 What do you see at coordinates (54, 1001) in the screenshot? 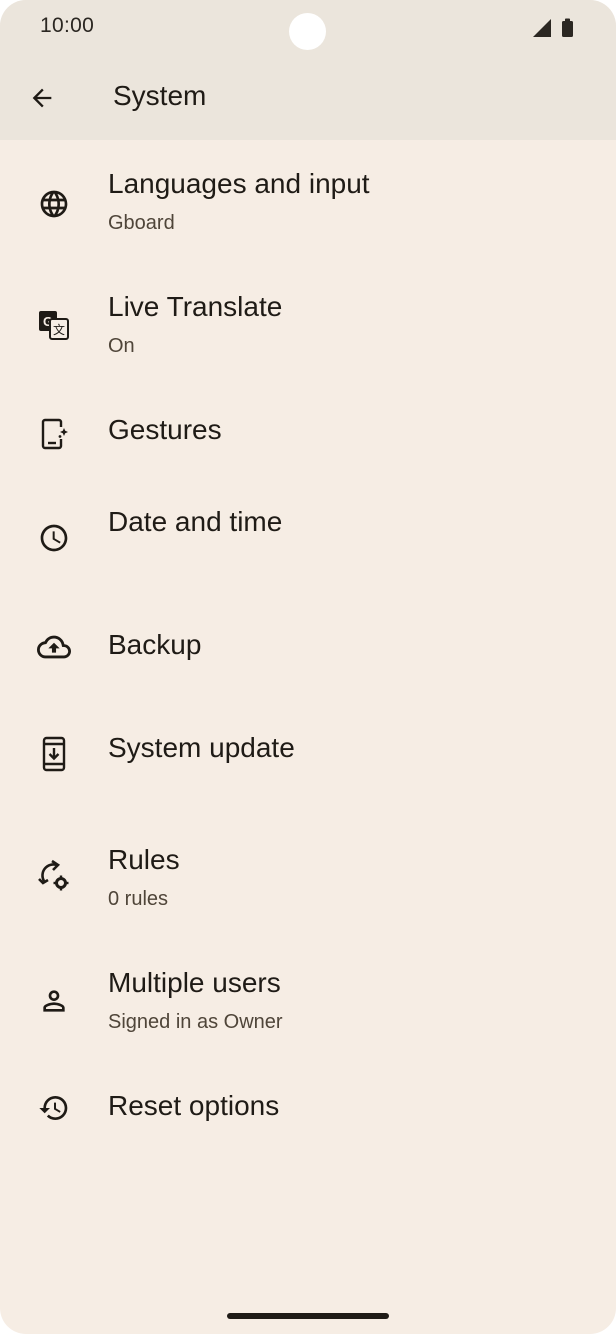
I see `person-icon` at bounding box center [54, 1001].